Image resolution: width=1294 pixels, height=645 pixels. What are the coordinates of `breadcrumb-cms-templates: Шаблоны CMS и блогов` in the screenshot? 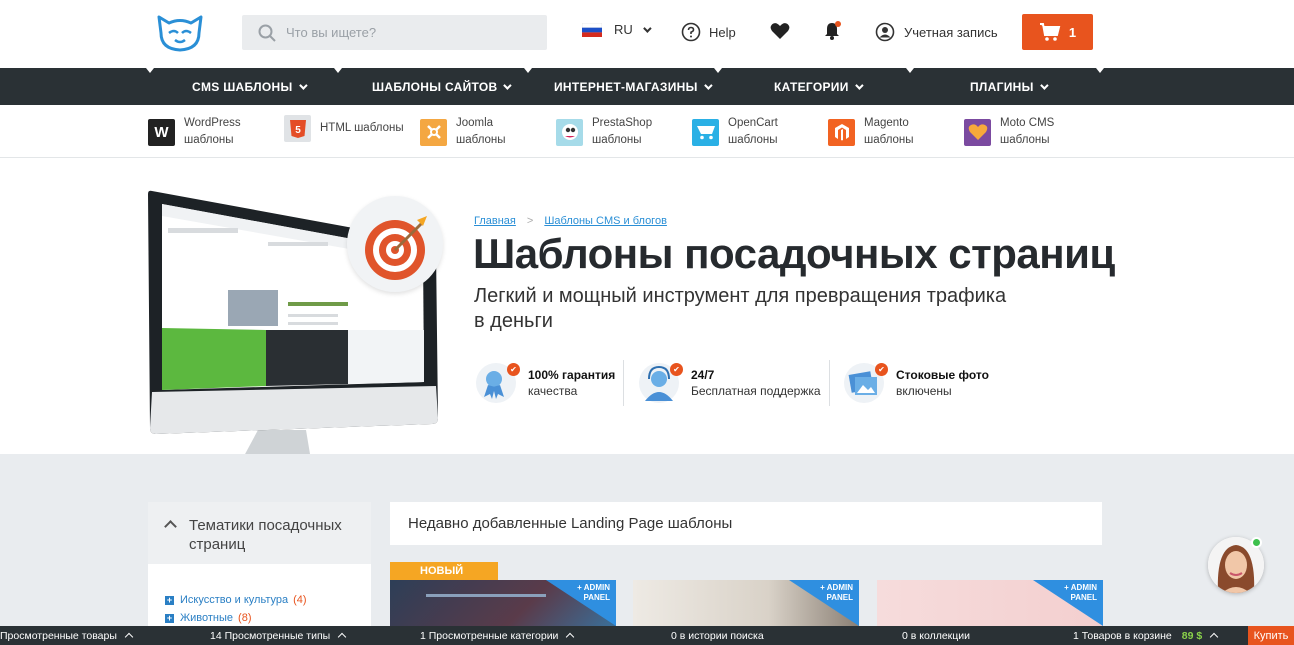 It's located at (605, 221).